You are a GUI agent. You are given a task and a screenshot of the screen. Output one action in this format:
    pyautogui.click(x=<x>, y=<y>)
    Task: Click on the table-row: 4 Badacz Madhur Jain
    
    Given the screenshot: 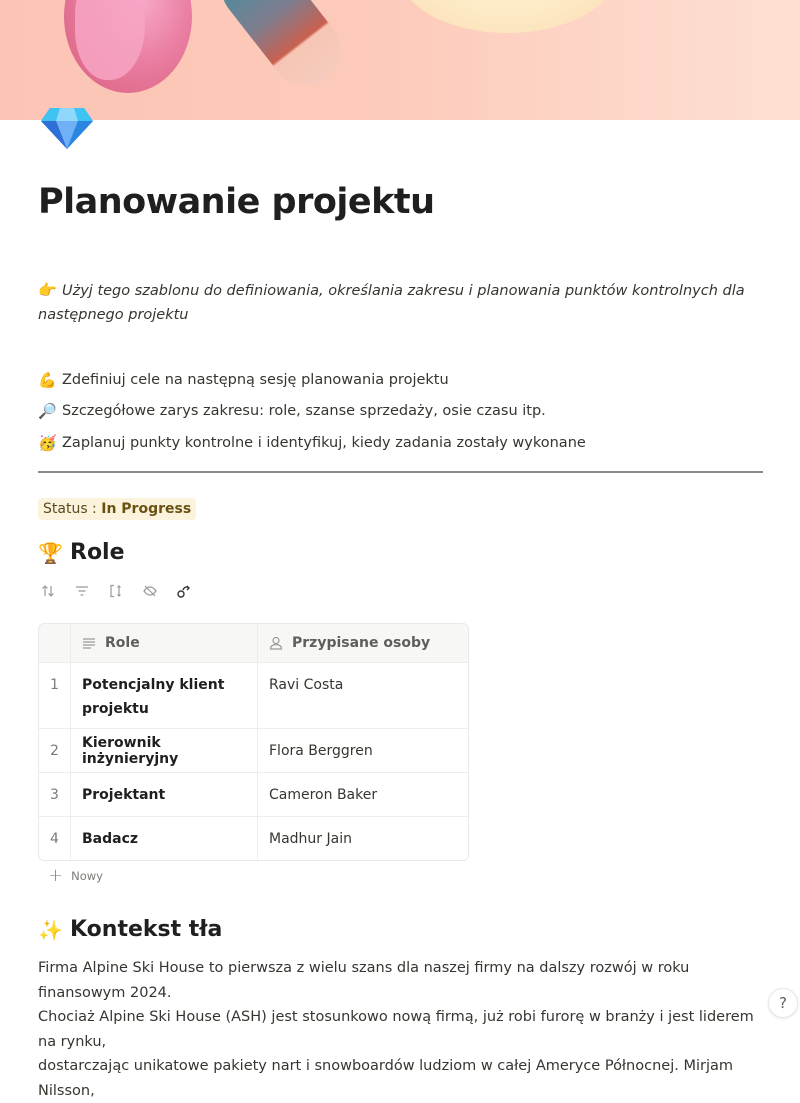 What is the action you would take?
    pyautogui.click(x=253, y=838)
    